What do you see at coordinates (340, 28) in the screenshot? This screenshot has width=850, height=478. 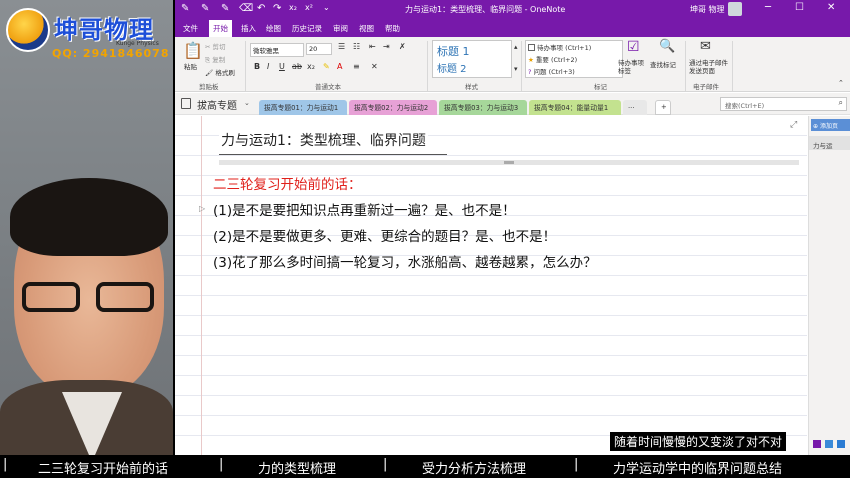 I see `tab-review: 审阅` at bounding box center [340, 28].